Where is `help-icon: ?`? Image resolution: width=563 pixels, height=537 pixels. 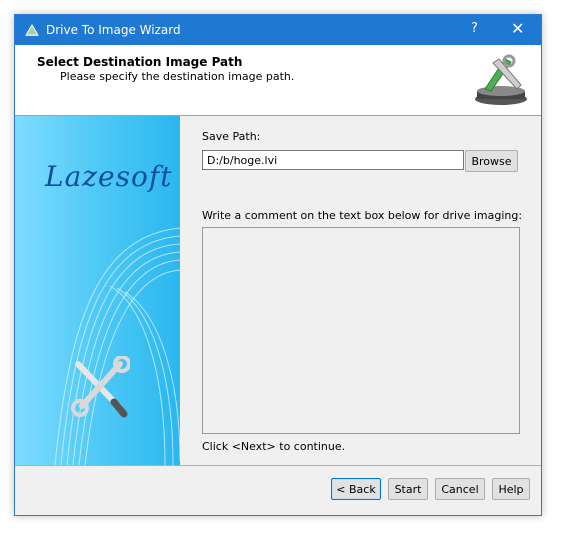
help-icon: ? is located at coordinates (474, 28).